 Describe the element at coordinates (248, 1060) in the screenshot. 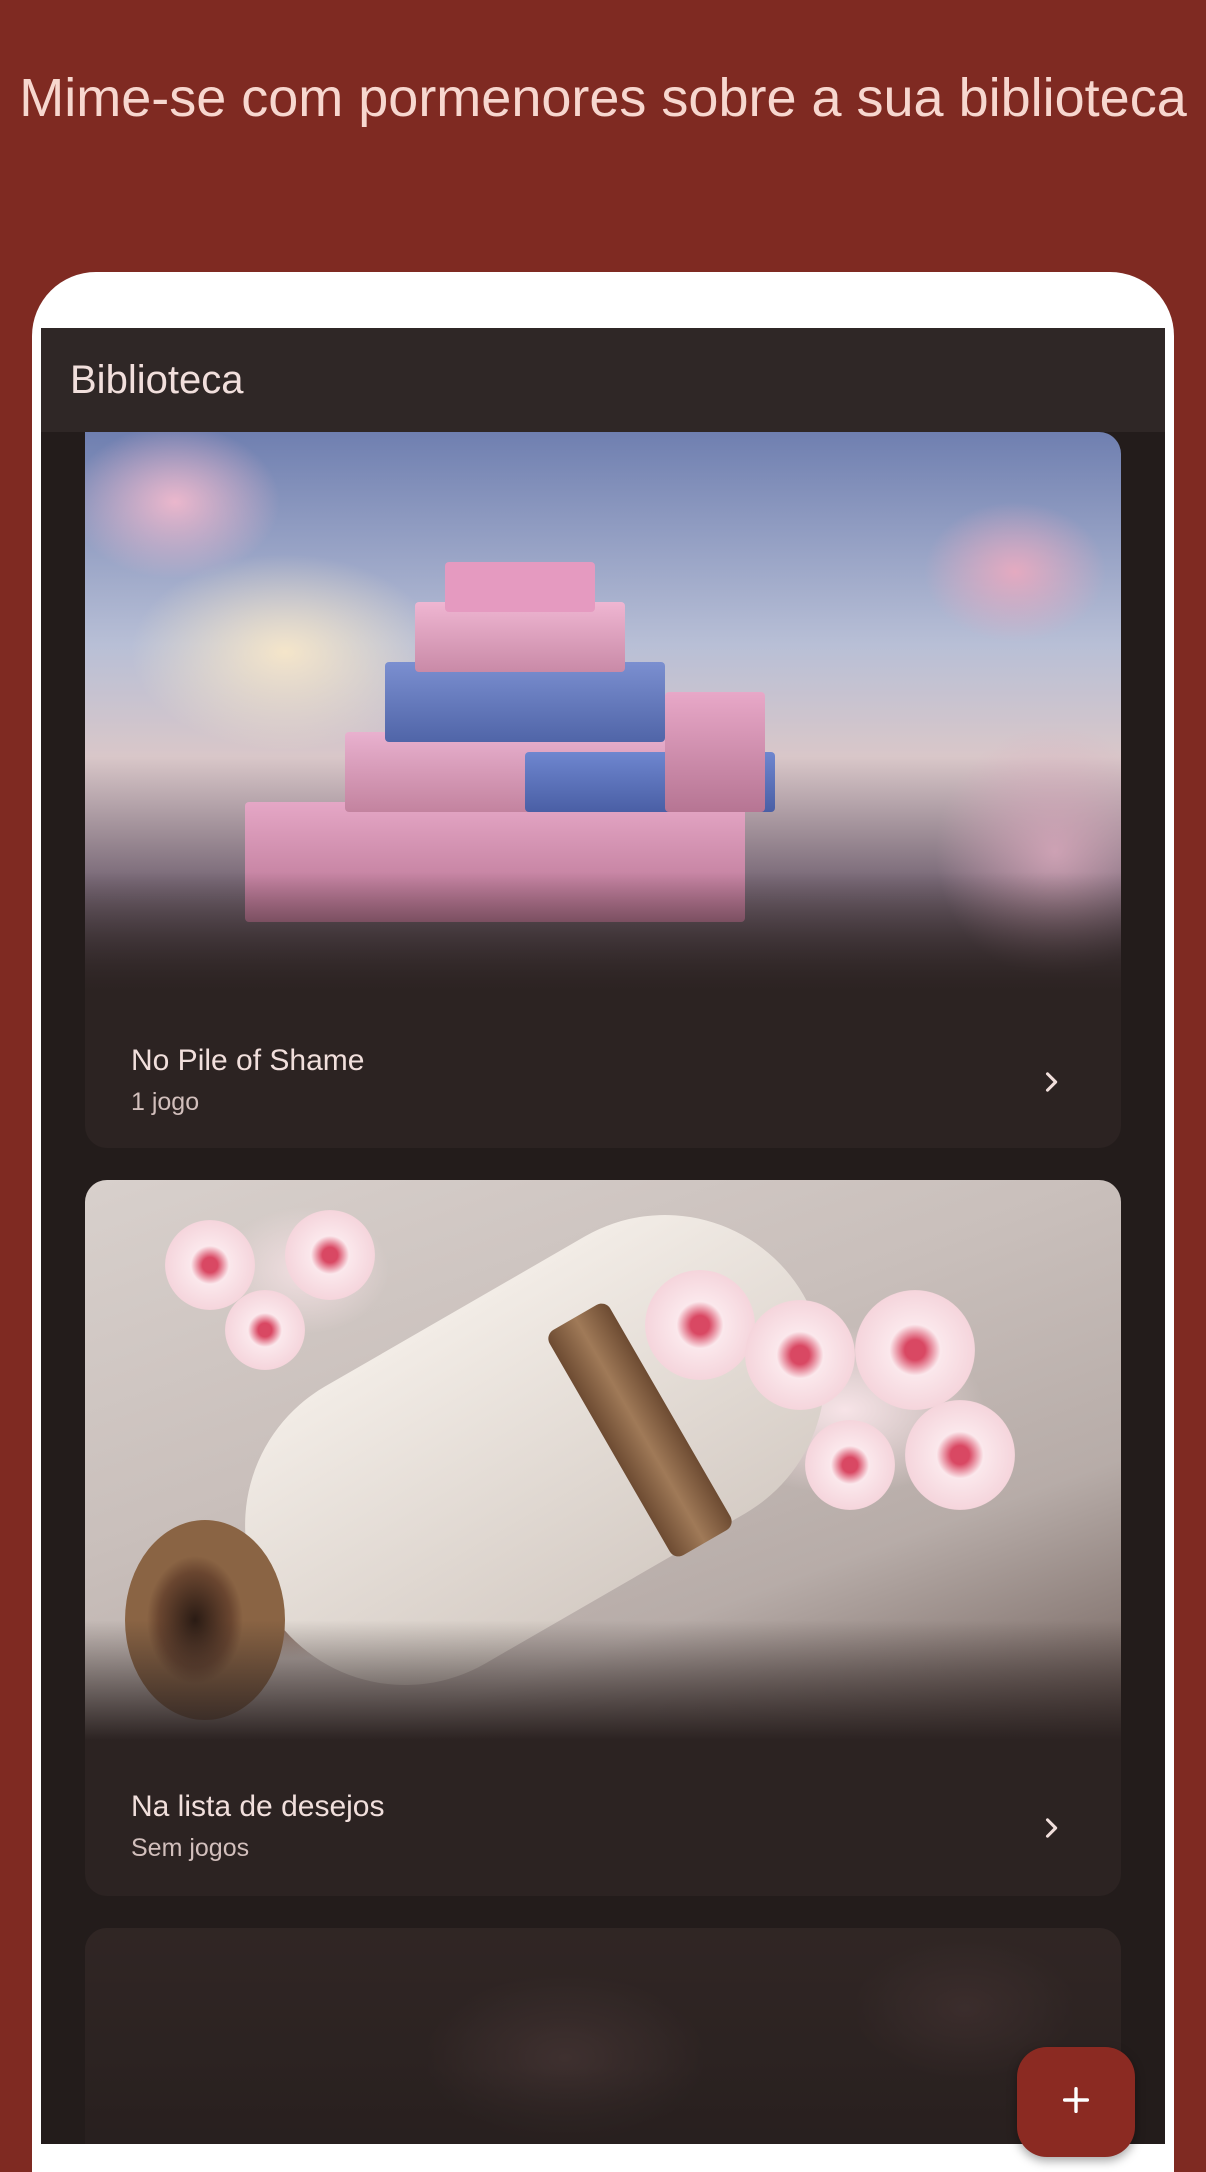

I see `card-title: No Pile of Shame` at that location.